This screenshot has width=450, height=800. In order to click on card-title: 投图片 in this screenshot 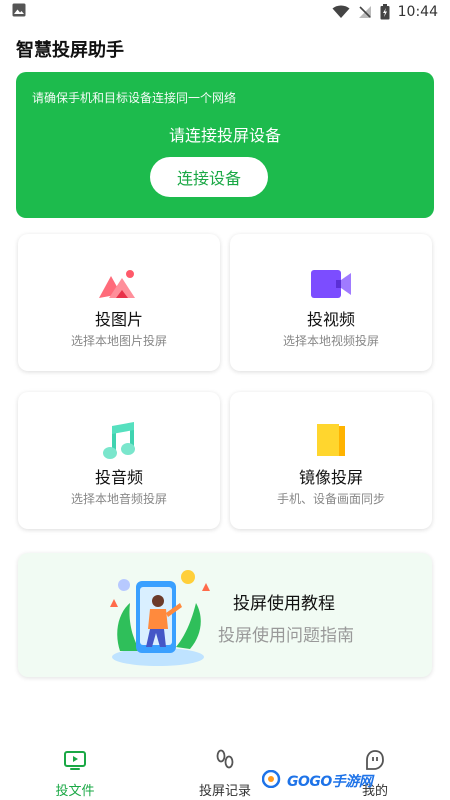, I will do `click(118, 319)`.